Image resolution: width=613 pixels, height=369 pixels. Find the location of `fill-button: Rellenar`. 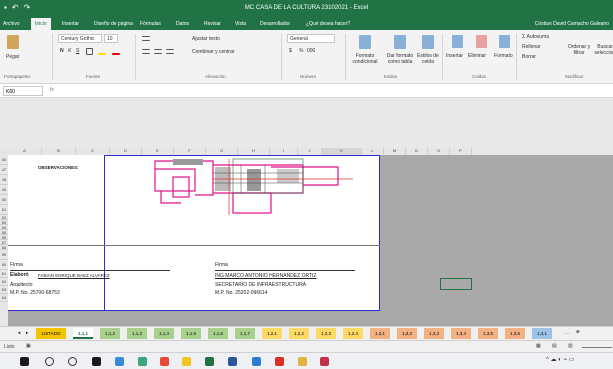

fill-button: Rellenar is located at coordinates (531, 47).